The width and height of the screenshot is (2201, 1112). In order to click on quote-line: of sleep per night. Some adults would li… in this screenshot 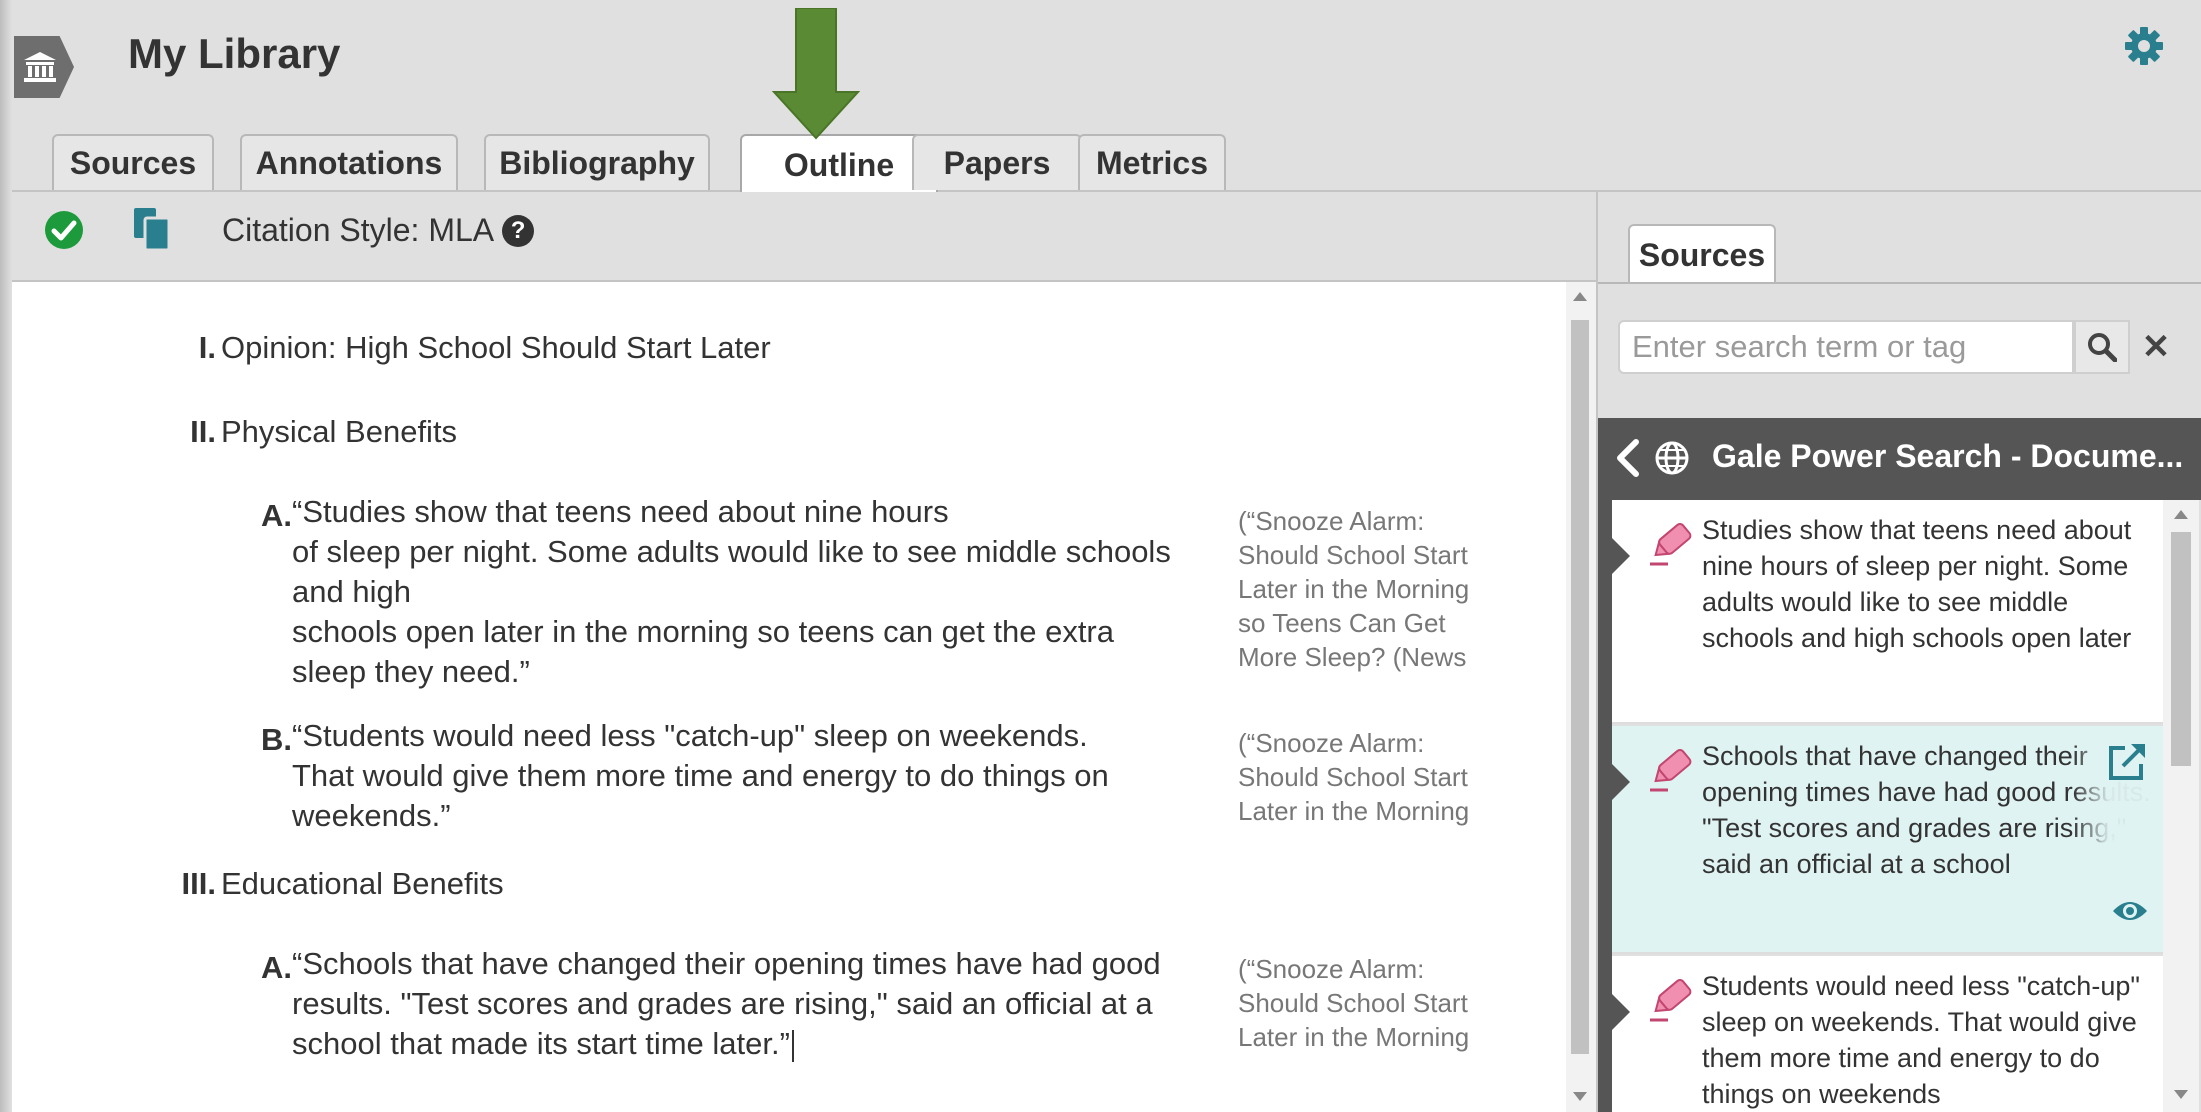, I will do `click(731, 551)`.